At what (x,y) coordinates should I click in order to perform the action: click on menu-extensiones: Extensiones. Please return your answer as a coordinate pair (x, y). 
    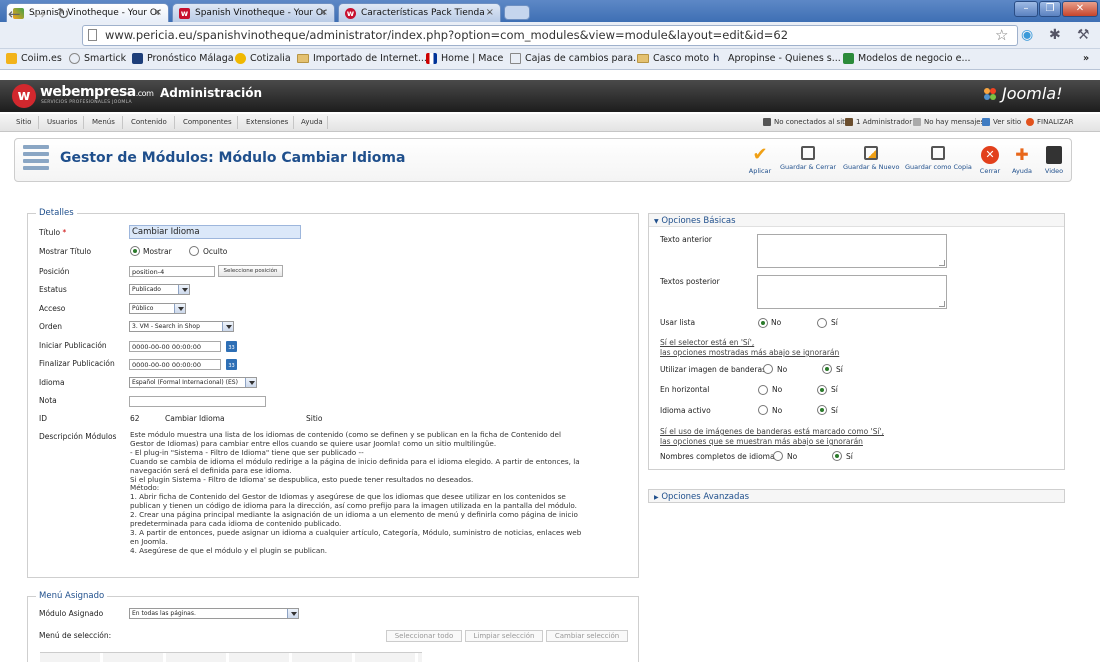
    Looking at the image, I should click on (267, 122).